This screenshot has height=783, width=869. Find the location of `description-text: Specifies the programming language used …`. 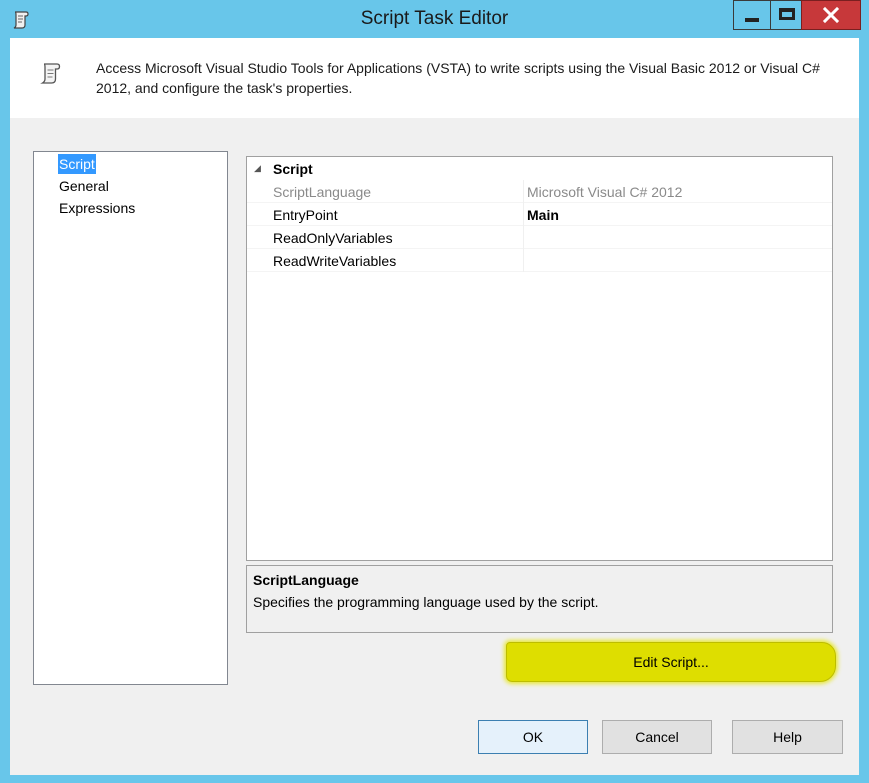

description-text: Specifies the programming language used … is located at coordinates (426, 602).